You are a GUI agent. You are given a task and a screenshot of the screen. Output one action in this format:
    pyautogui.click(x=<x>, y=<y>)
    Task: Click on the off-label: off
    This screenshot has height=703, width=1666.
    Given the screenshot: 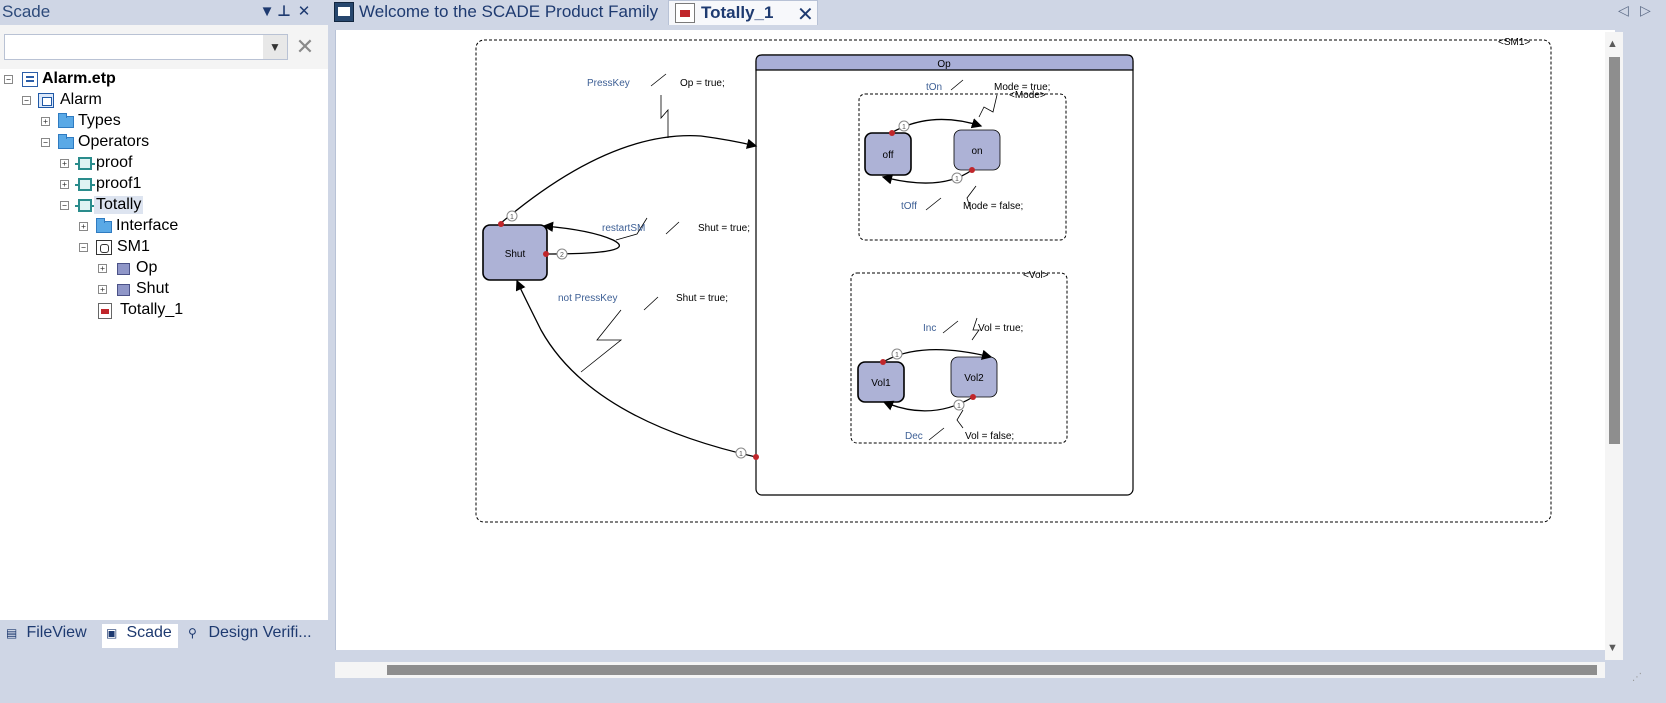 What is the action you would take?
    pyautogui.click(x=888, y=155)
    